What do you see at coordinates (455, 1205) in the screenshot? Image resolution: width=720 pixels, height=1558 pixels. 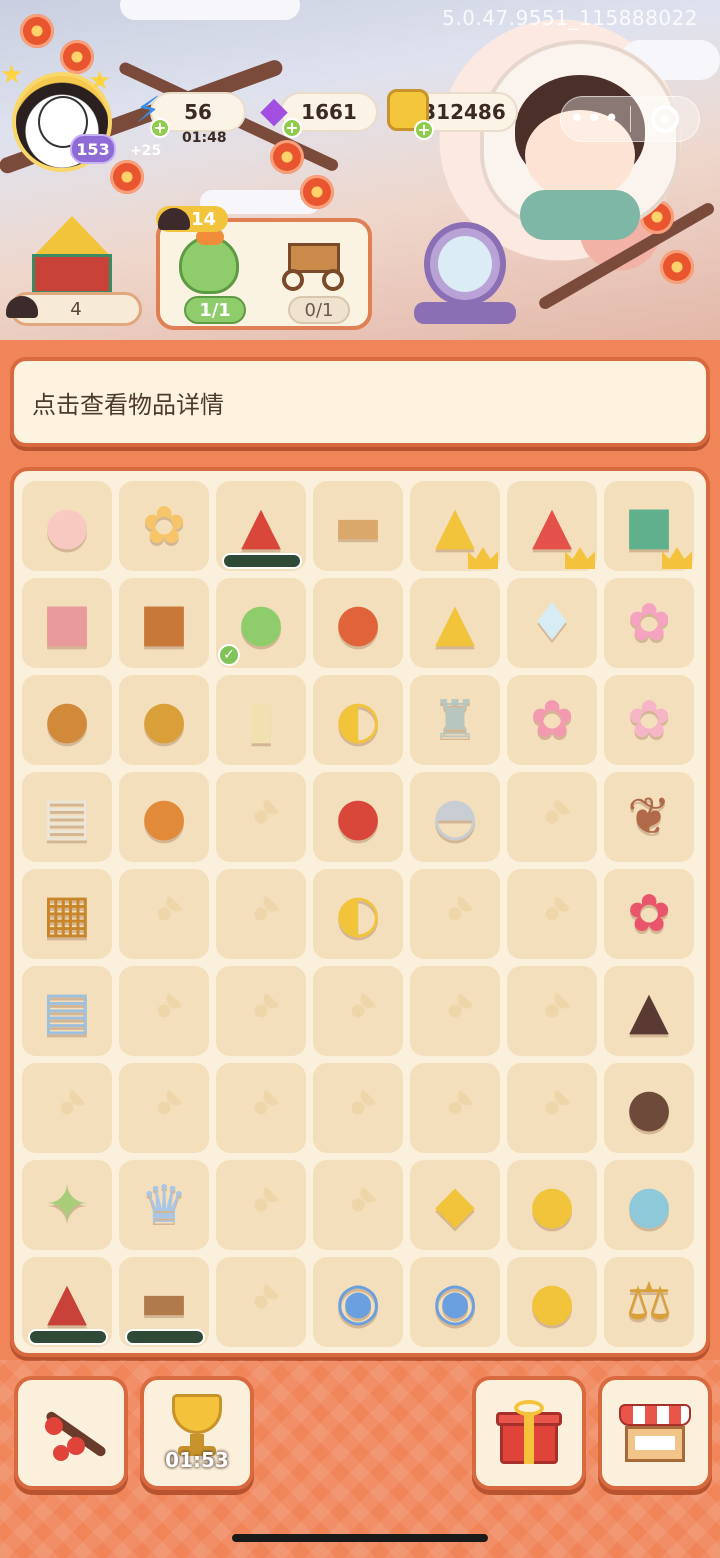 I see `board-cell-purple-pouch: ◆` at bounding box center [455, 1205].